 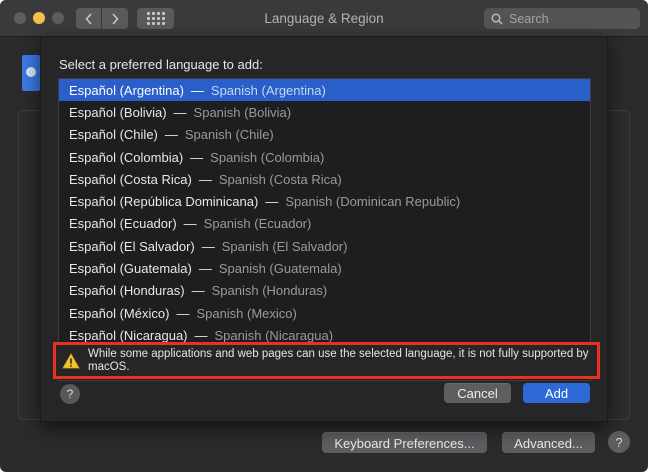 I want to click on language-row: Español (Chile) — Spanish (Chile), so click(x=324, y=135).